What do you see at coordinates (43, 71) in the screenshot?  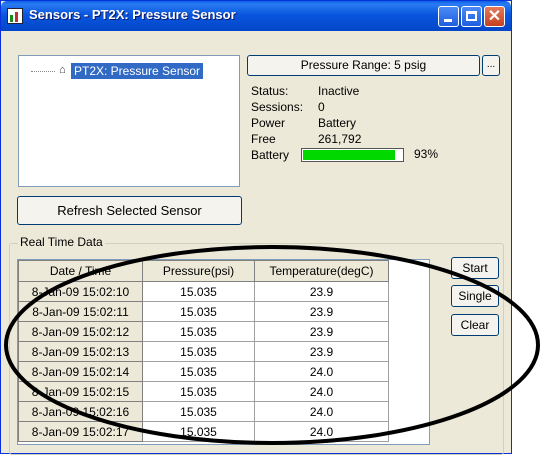 I see `tree-connector` at bounding box center [43, 71].